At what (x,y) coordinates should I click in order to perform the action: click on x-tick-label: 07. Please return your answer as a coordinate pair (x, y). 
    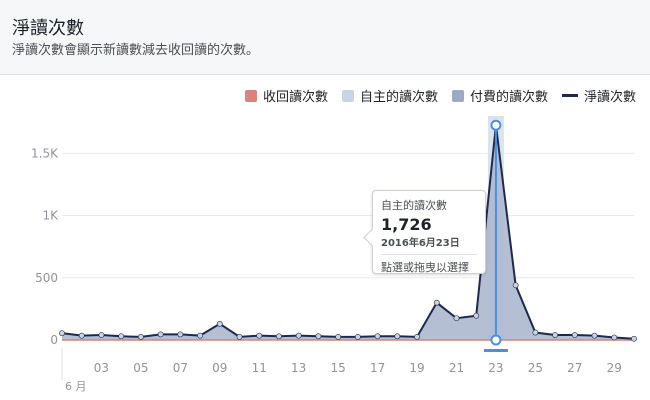
    Looking at the image, I should click on (180, 368).